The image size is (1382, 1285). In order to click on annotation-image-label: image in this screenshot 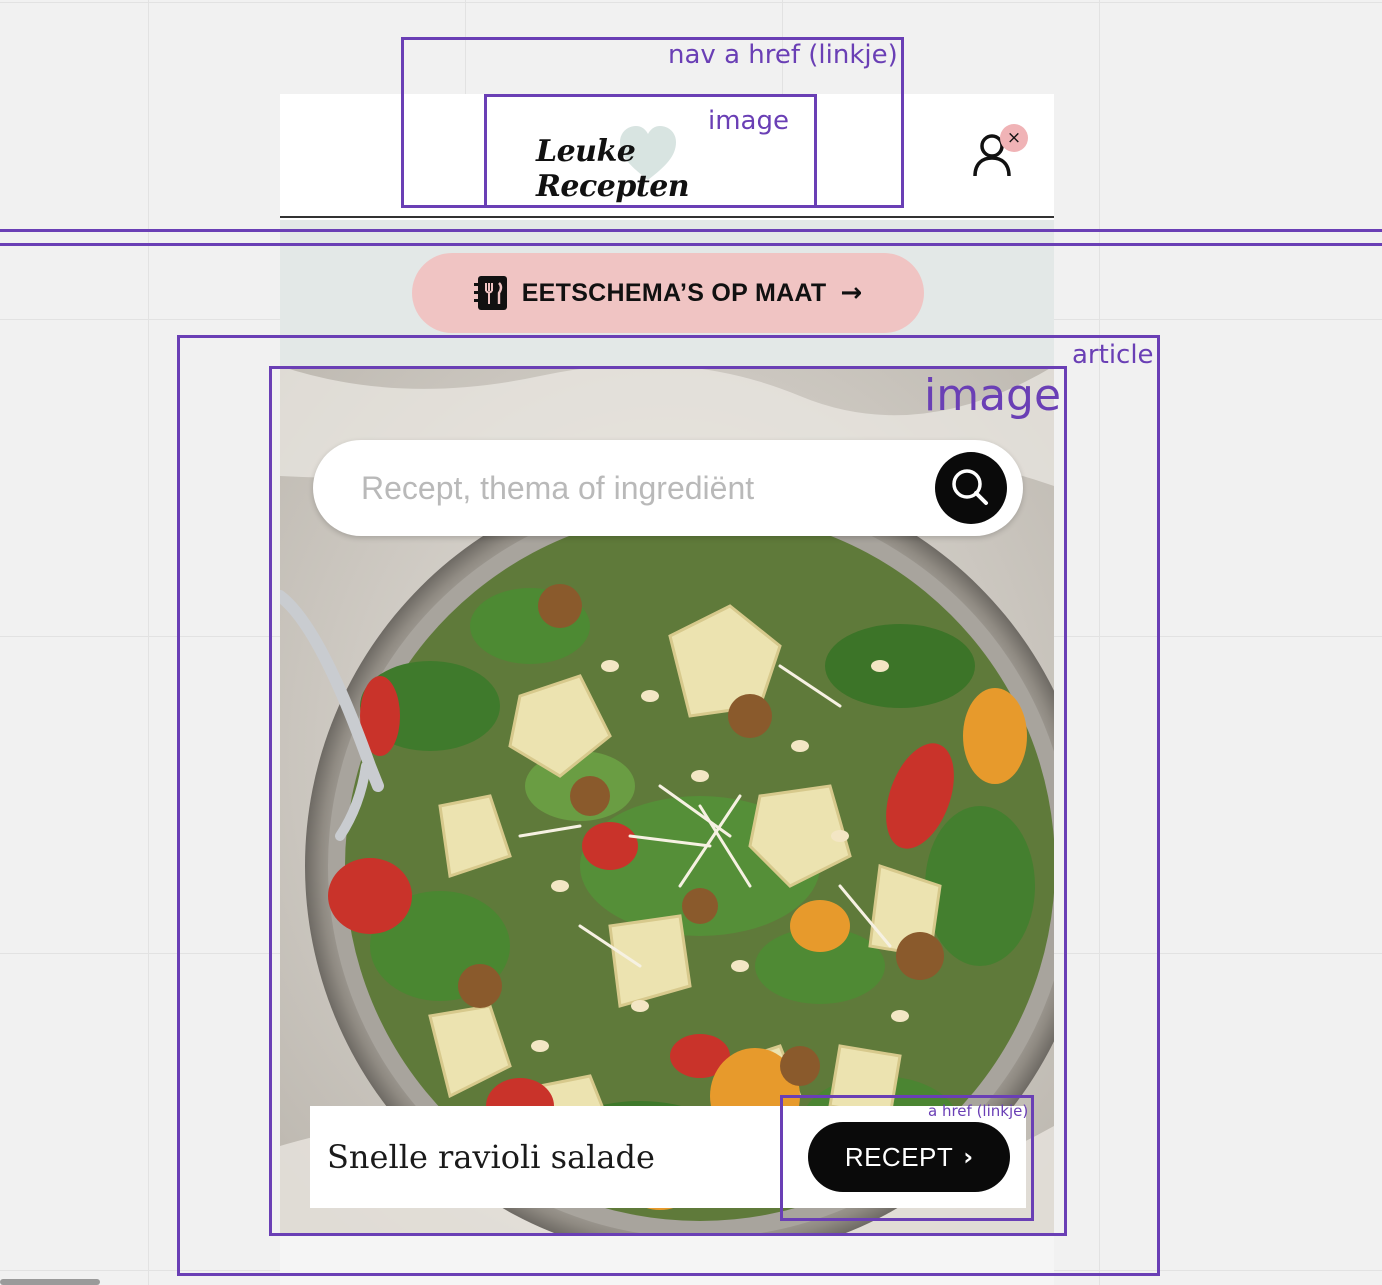, I will do `click(993, 395)`.